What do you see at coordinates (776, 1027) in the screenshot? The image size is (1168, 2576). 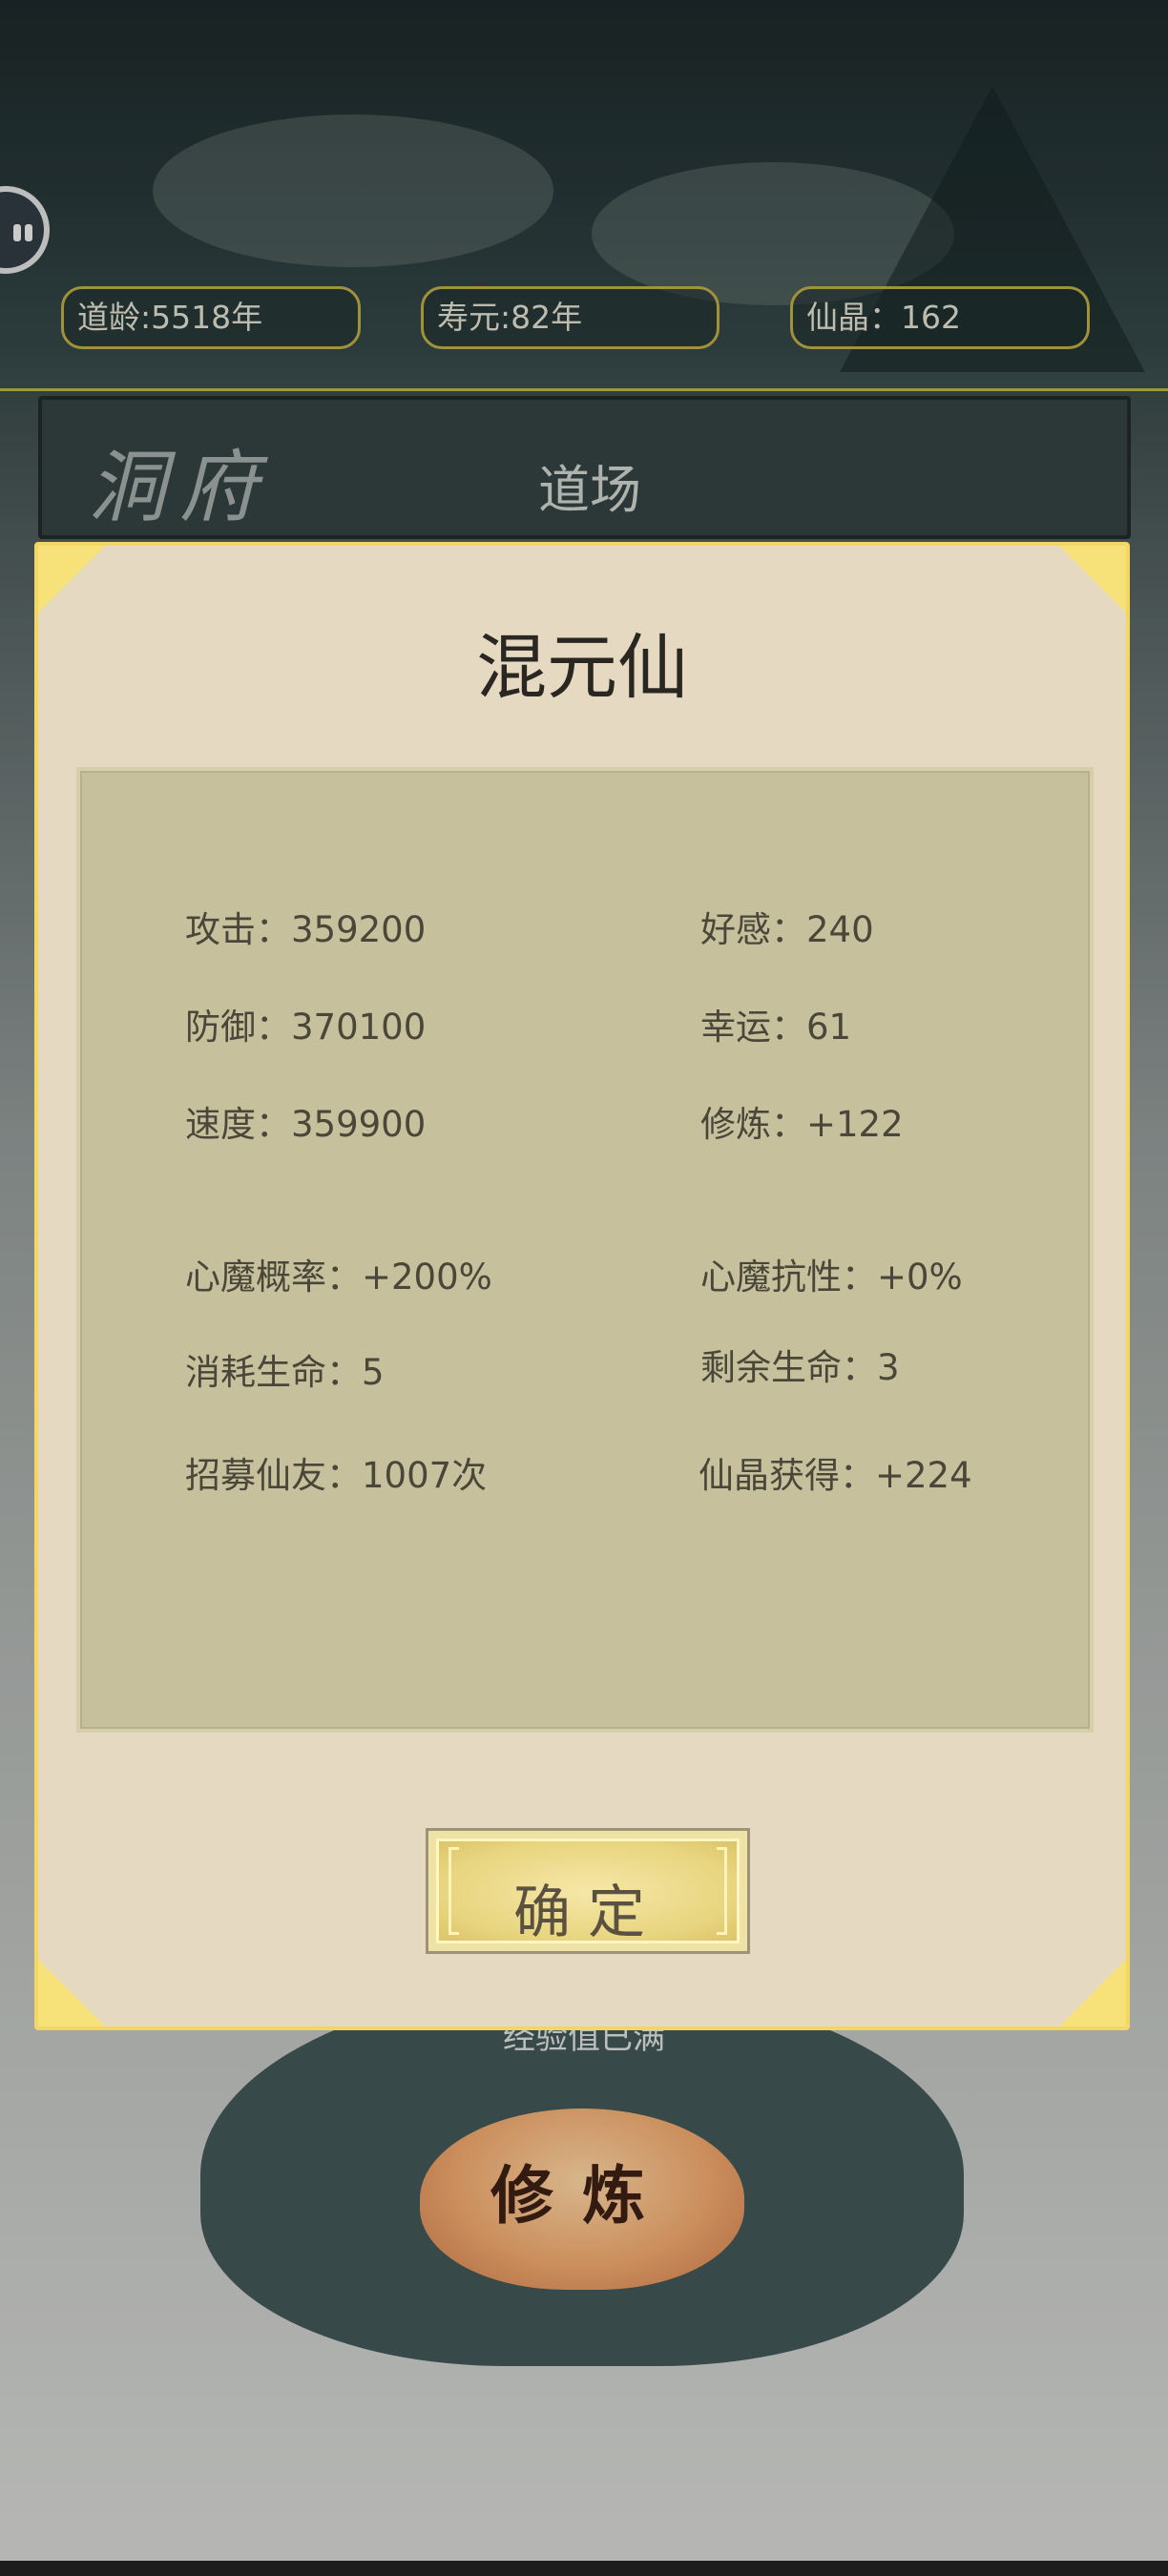 I see `stat-luck: 幸运：61` at bounding box center [776, 1027].